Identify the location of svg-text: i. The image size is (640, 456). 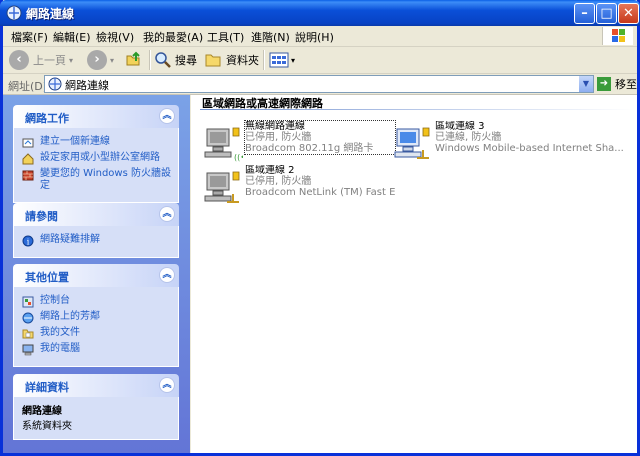
(28, 242).